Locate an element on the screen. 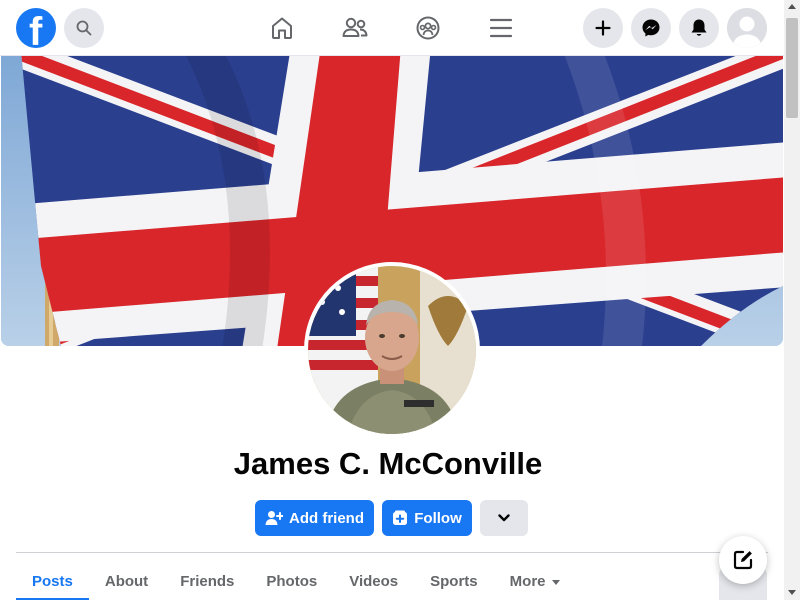 The image size is (800, 600). caret-down-icon is located at coordinates (555, 582).